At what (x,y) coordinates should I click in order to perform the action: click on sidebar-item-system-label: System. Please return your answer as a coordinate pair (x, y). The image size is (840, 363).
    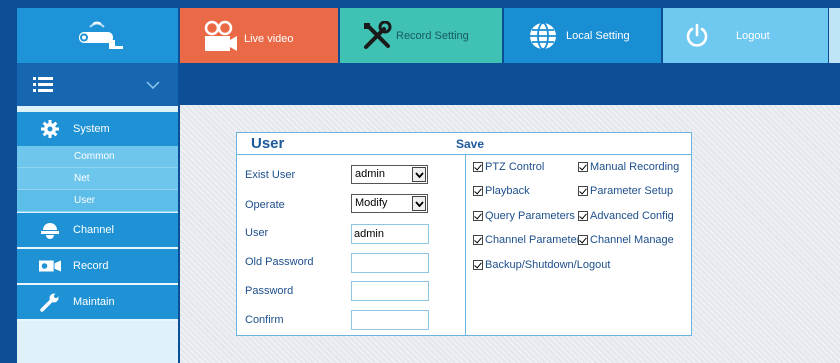
    Looking at the image, I should click on (91, 129).